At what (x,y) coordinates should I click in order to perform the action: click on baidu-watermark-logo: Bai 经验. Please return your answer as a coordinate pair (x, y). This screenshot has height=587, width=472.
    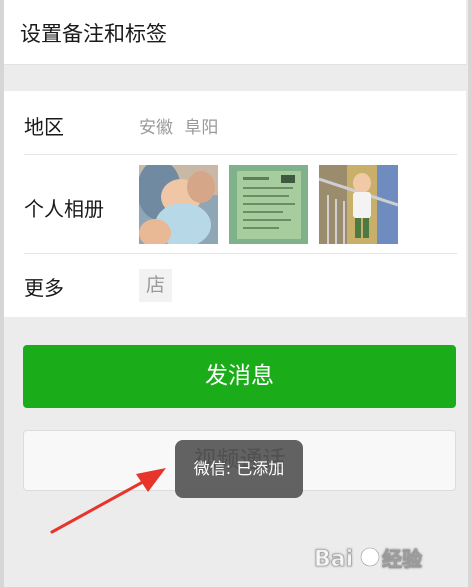
    Looking at the image, I should click on (389, 557).